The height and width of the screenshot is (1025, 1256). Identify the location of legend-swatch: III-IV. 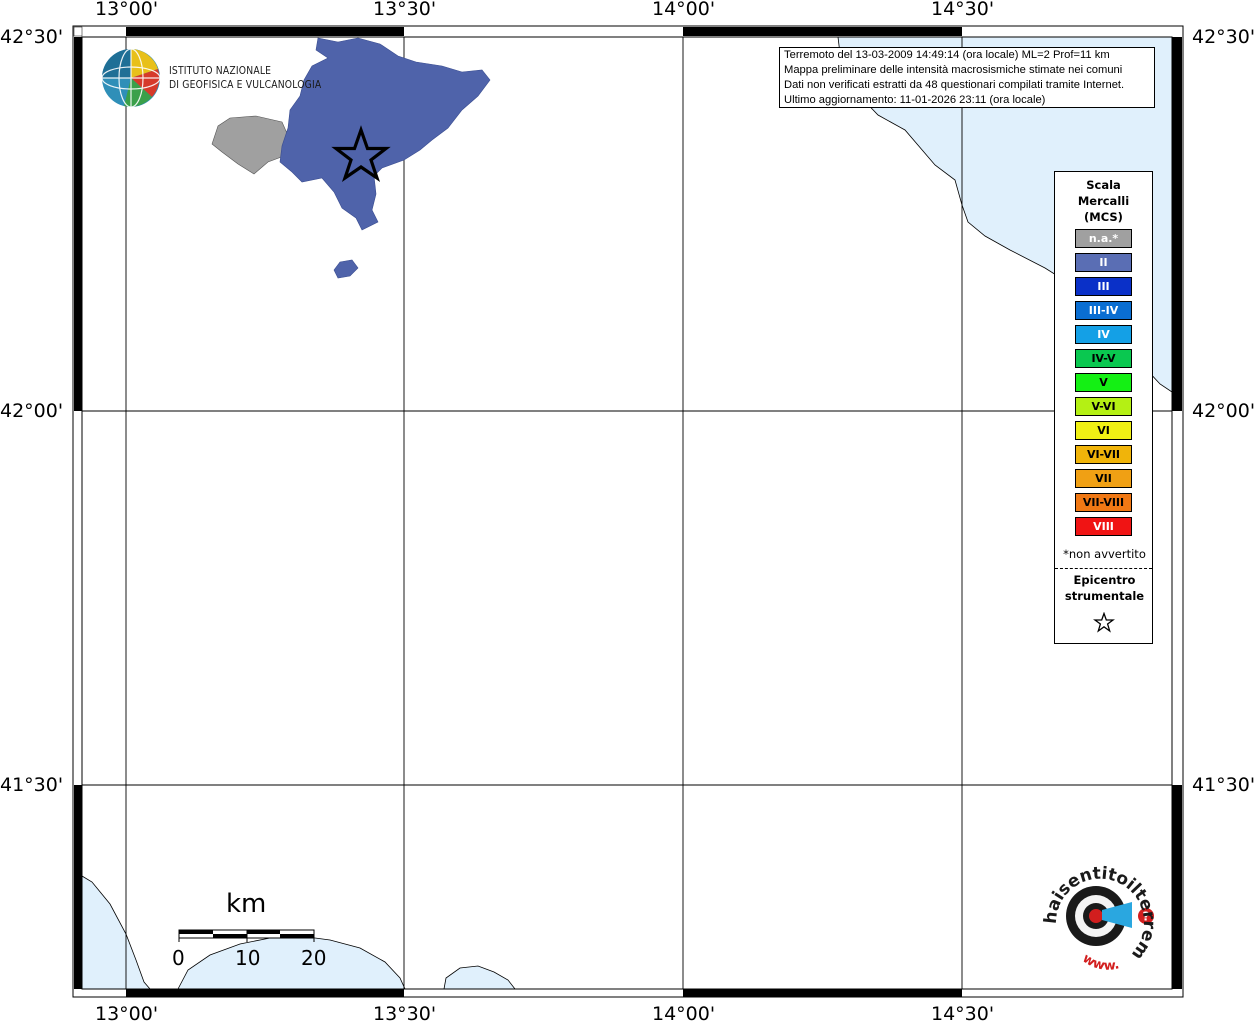
(1103, 310).